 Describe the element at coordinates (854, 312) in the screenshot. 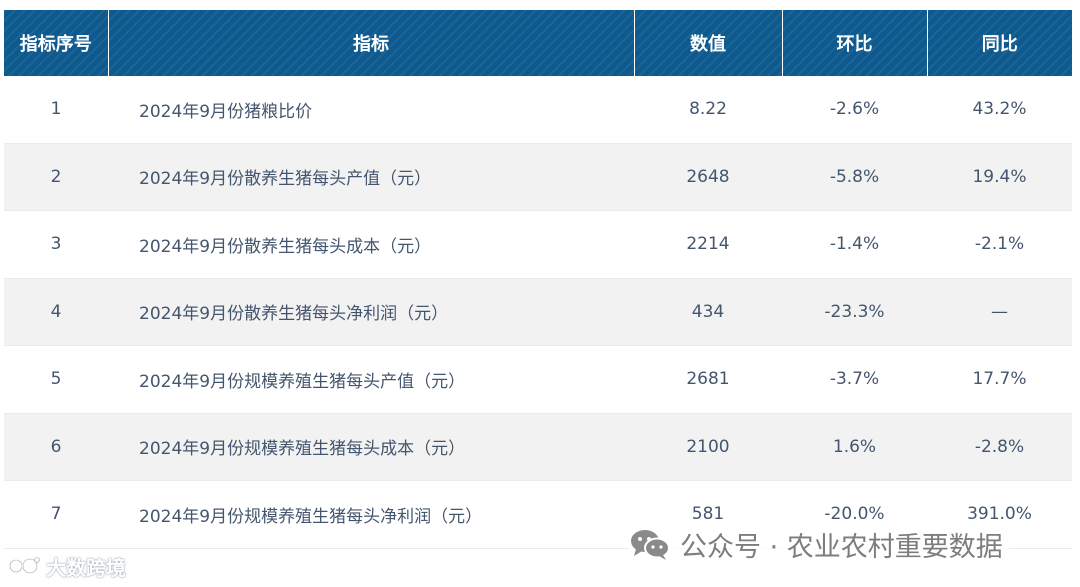

I see `cell-mom: -23.3%` at that location.